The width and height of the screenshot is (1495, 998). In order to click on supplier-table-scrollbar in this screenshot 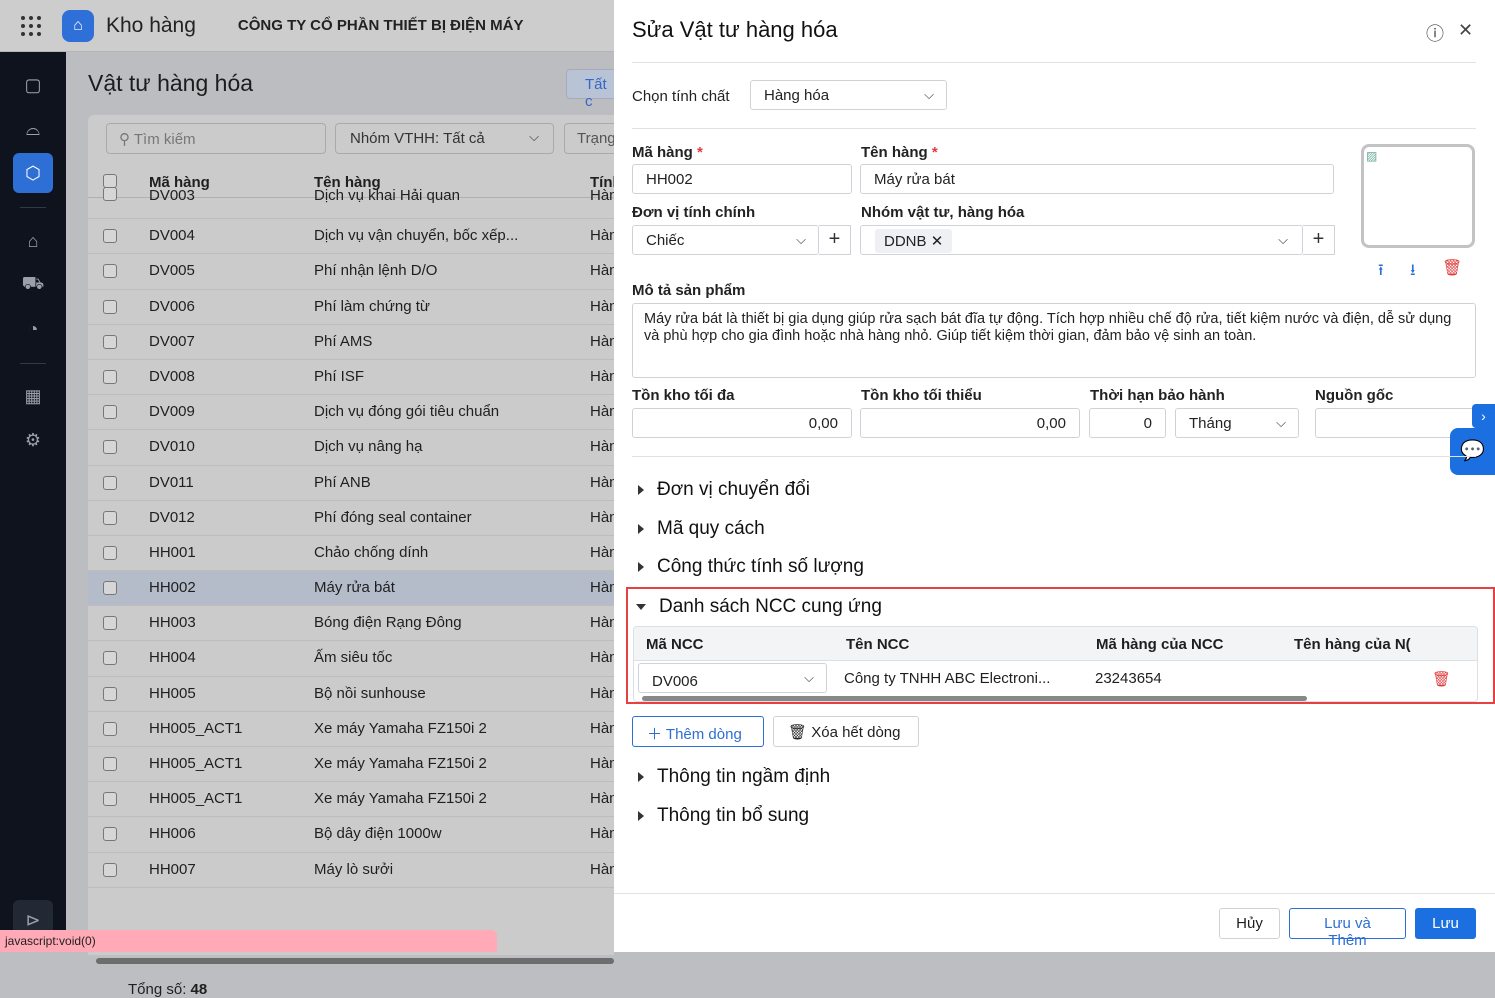, I will do `click(974, 698)`.